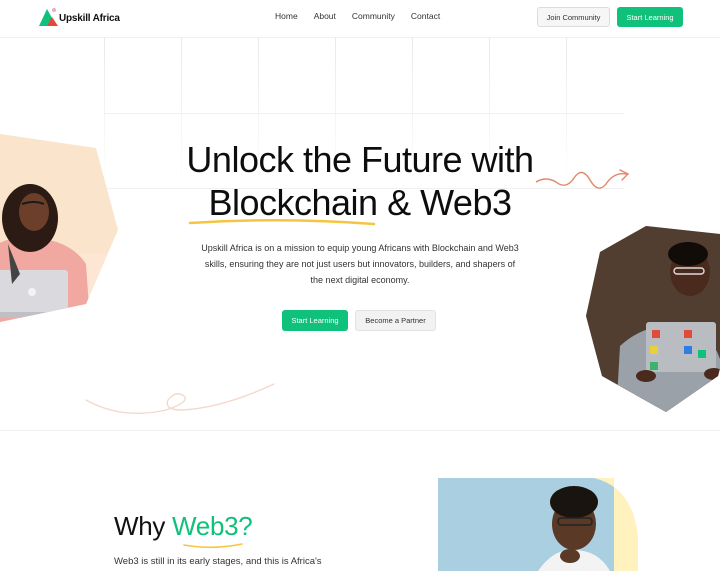  I want to click on nav-links: Home About Community Contact, so click(357, 16).